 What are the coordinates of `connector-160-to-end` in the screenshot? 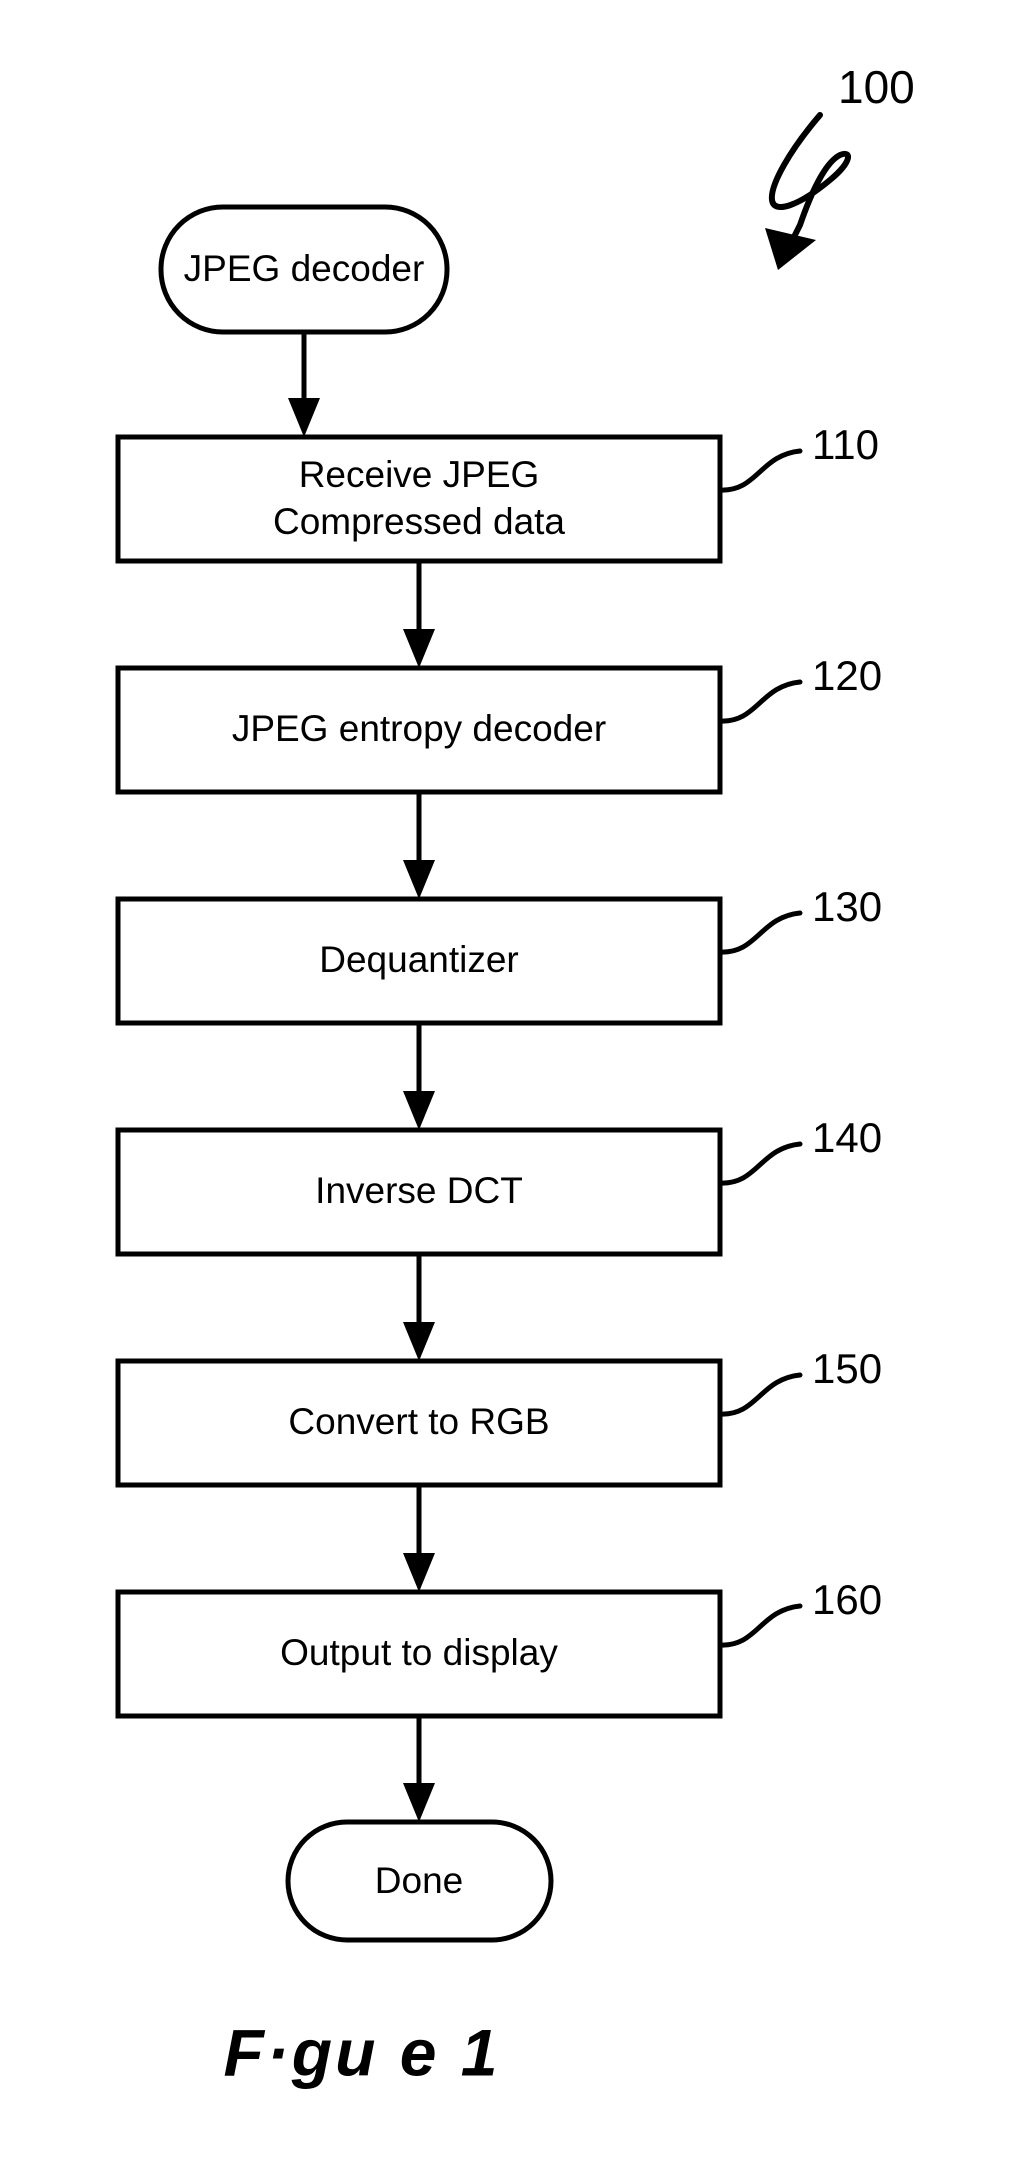 It's located at (419, 1769).